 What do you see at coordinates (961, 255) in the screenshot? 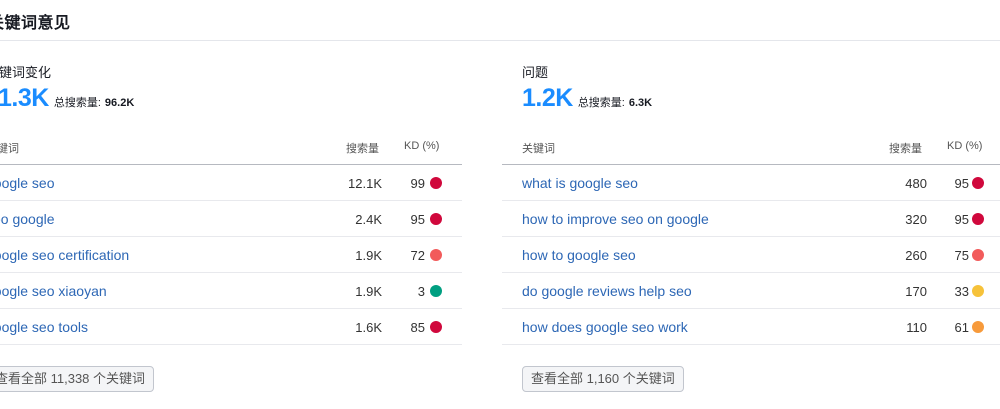
I see `kd-value: 75` at bounding box center [961, 255].